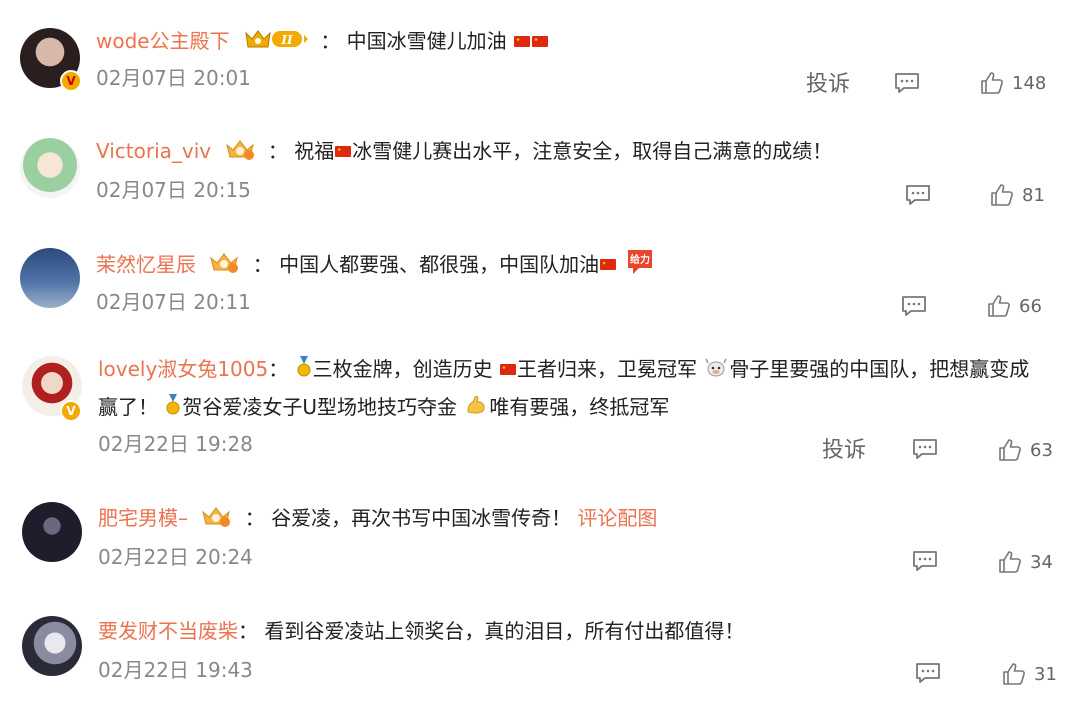  I want to click on username: wode公主殿下, so click(163, 41).